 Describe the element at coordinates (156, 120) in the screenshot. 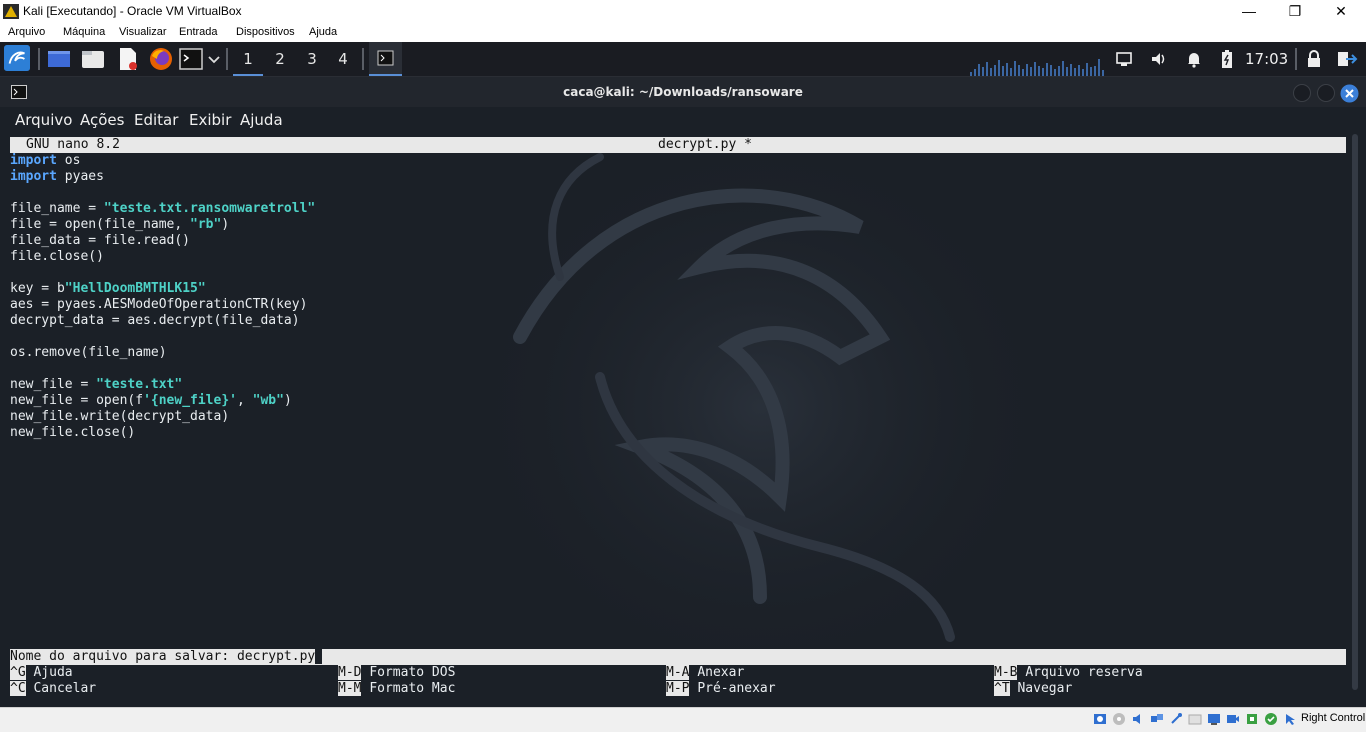

I see `terminal-menu-editar: Editar` at that location.